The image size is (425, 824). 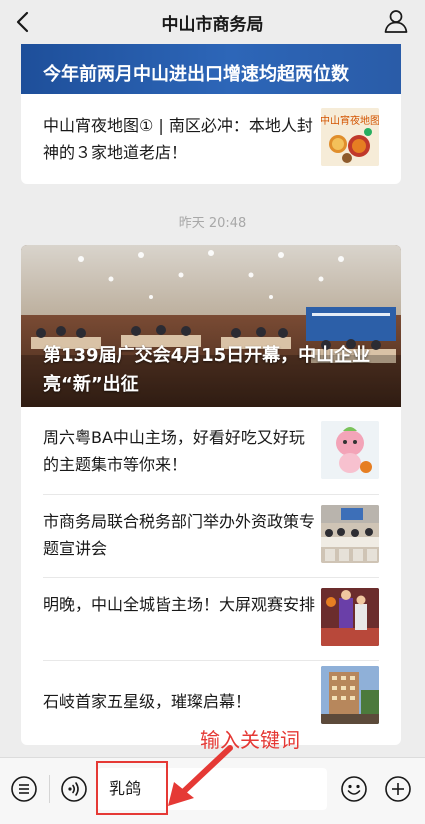 I want to click on article-item: 市商务局联合税务部门举办外资政策专题宣讲会, so click(x=211, y=535).